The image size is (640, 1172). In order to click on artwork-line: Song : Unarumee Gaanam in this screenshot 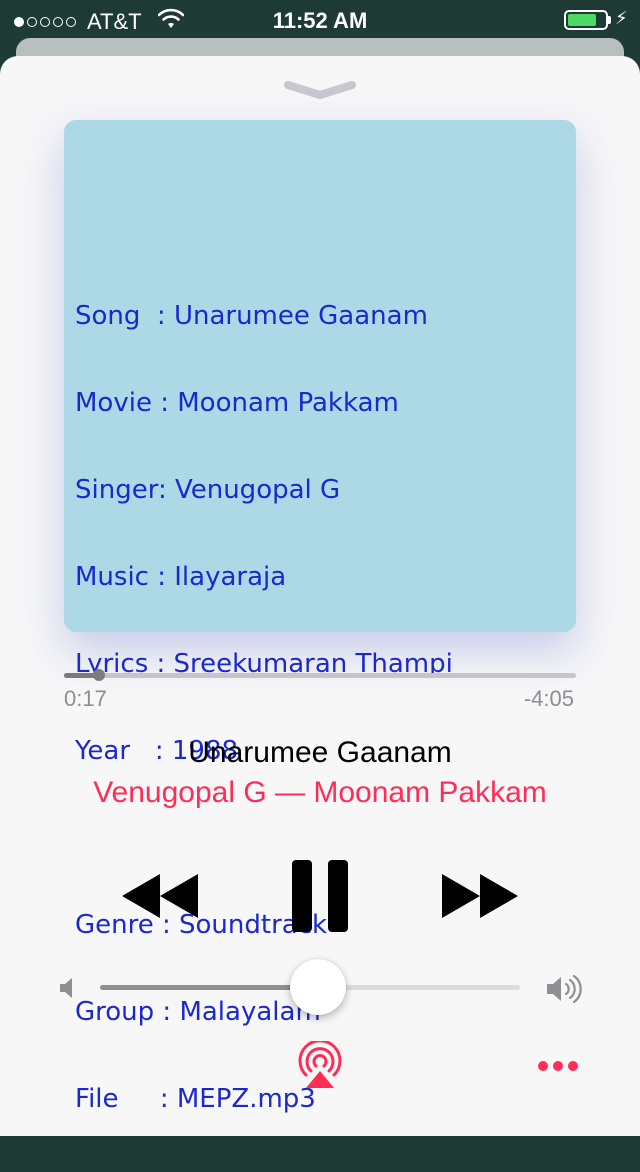, I will do `click(251, 316)`.